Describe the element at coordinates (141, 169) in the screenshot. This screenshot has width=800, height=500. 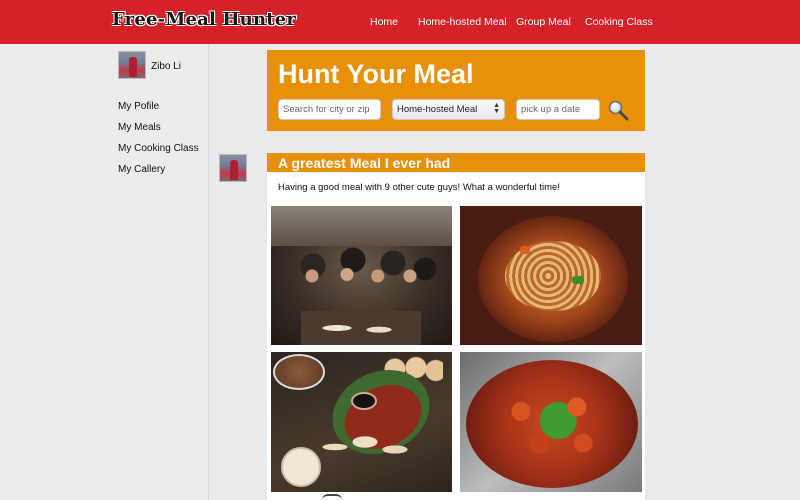
I see `sidebar-item-gallery: My Callery` at that location.